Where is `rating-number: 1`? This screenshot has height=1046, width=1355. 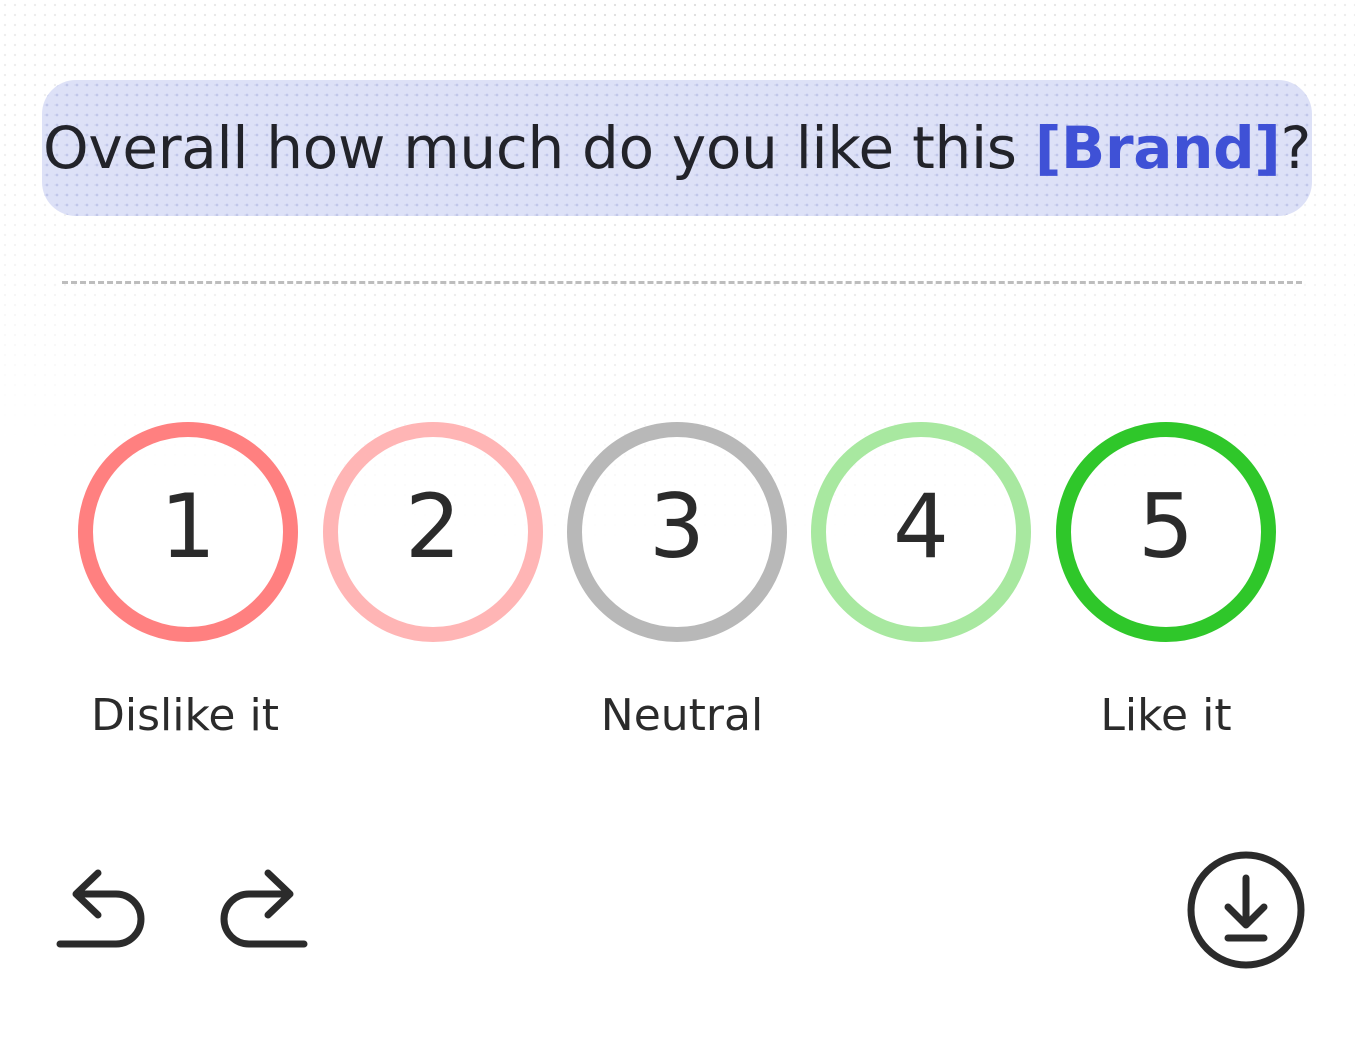 rating-number: 1 is located at coordinates (188, 526).